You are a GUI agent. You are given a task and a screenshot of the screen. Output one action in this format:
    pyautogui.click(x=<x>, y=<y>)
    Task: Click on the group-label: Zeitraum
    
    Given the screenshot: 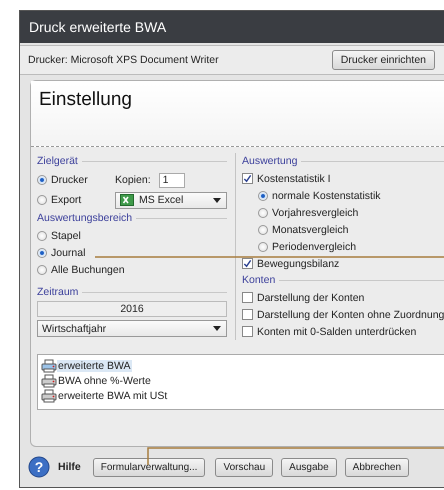 What is the action you would take?
    pyautogui.click(x=57, y=292)
    